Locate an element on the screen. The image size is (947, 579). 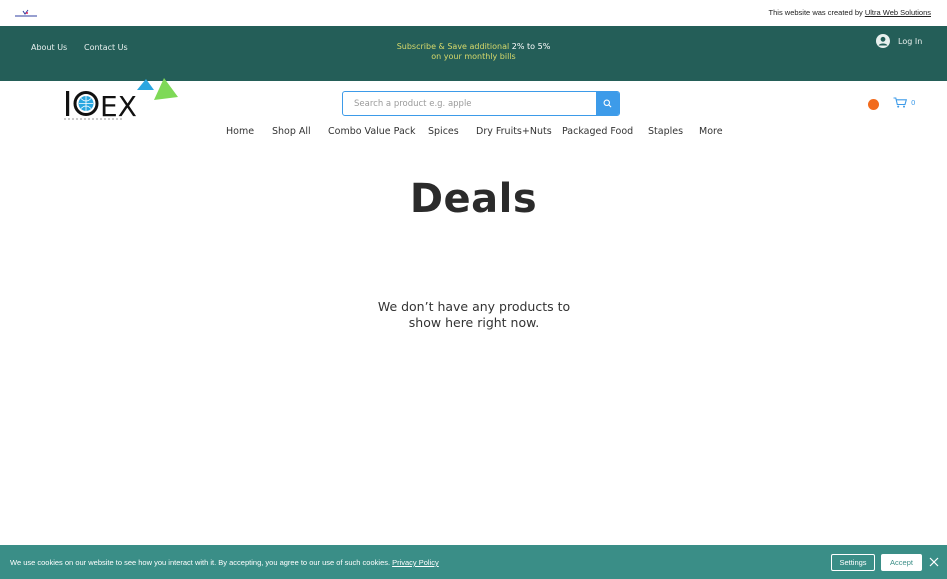
search-bar is located at coordinates (481, 103).